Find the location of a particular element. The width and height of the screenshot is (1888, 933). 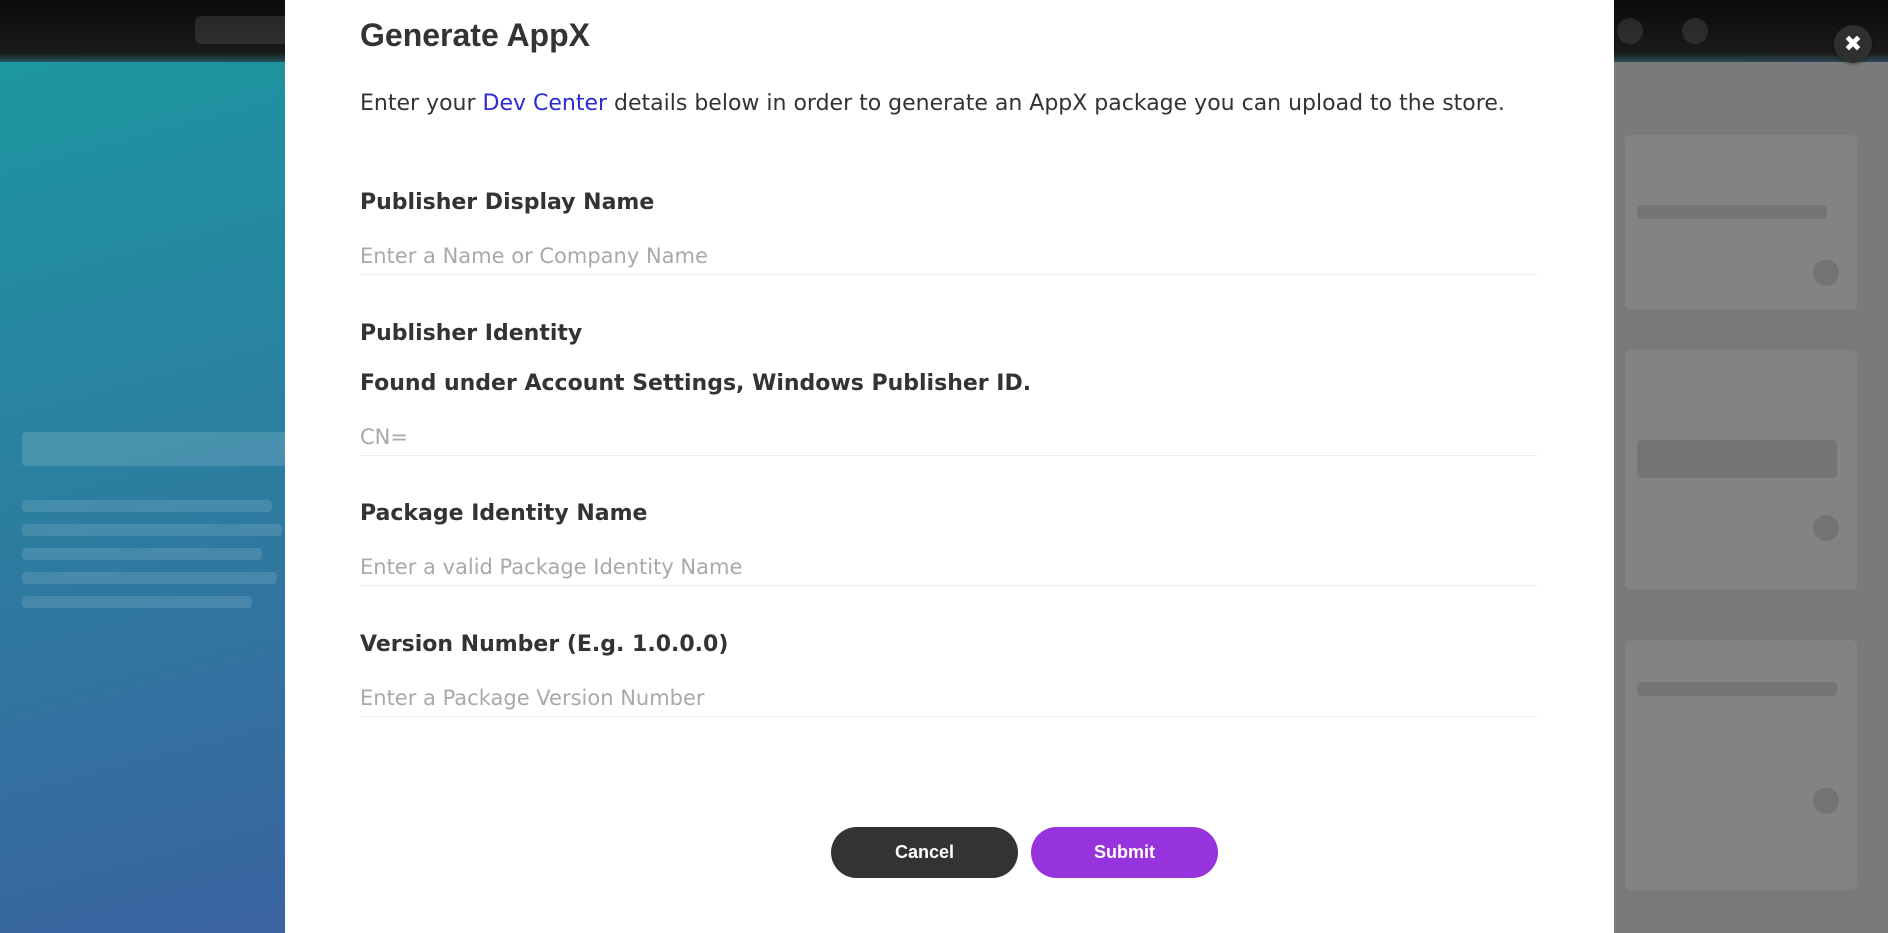

close-button: ✖ is located at coordinates (1853, 44).